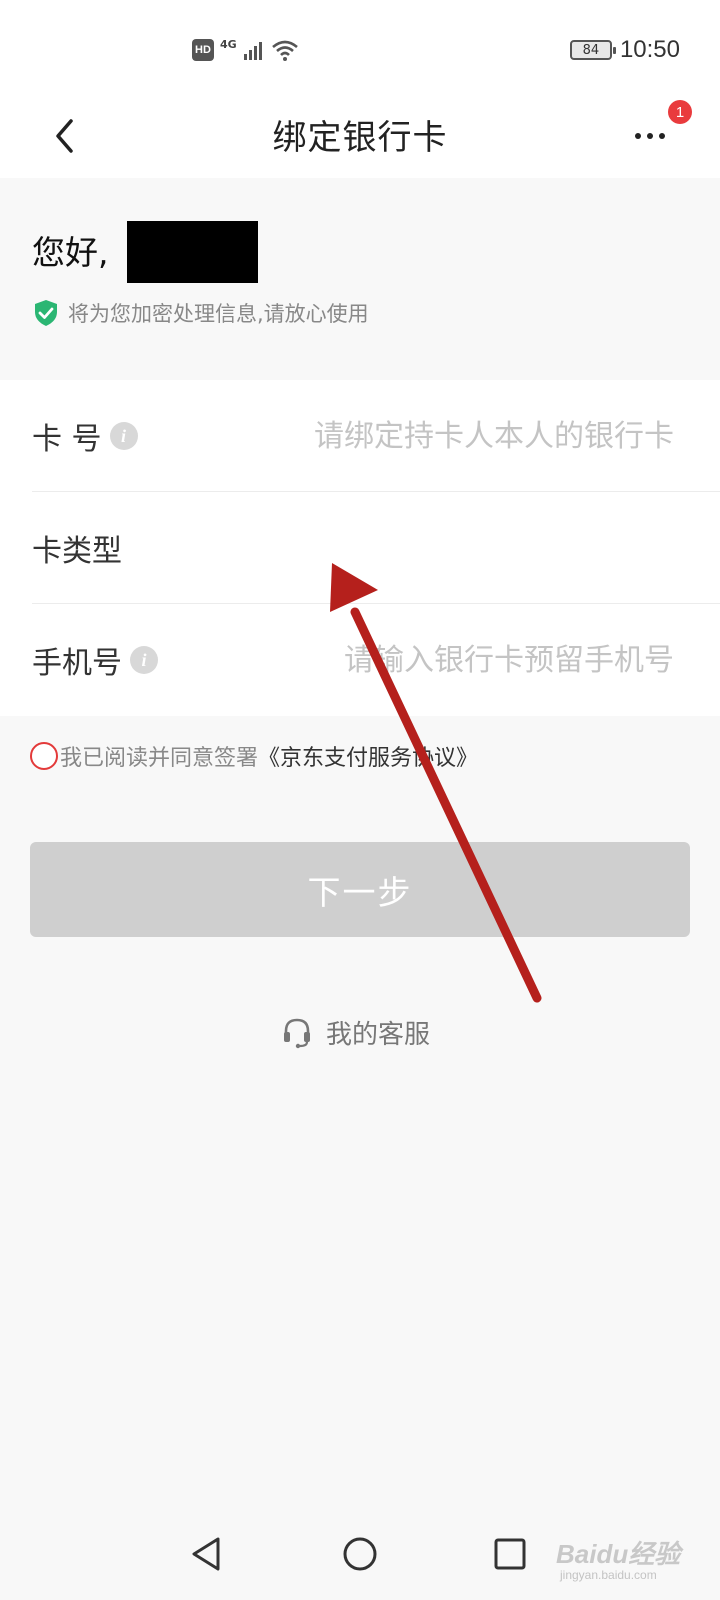  What do you see at coordinates (203, 50) in the screenshot?
I see `hd-icon: HD` at bounding box center [203, 50].